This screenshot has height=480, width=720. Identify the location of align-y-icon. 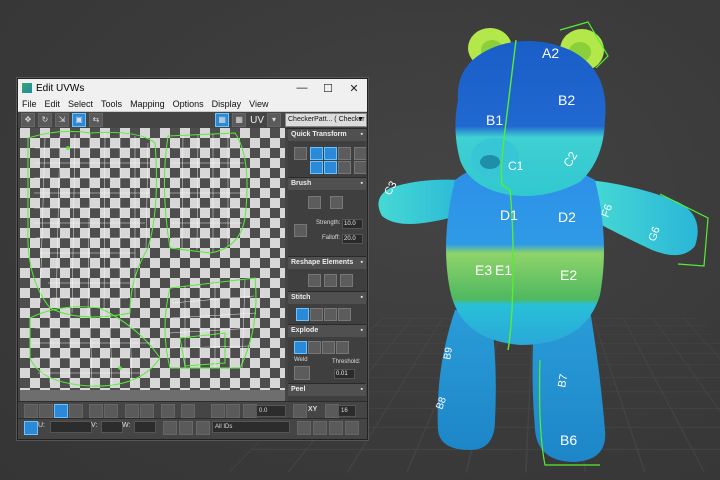
(330, 153).